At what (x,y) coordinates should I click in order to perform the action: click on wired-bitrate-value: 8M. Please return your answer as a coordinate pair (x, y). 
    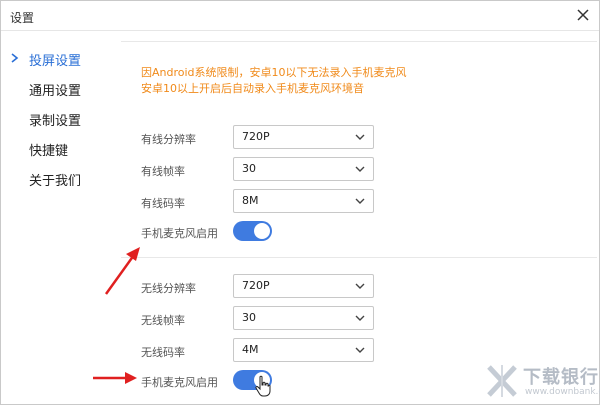
    Looking at the image, I should click on (250, 200).